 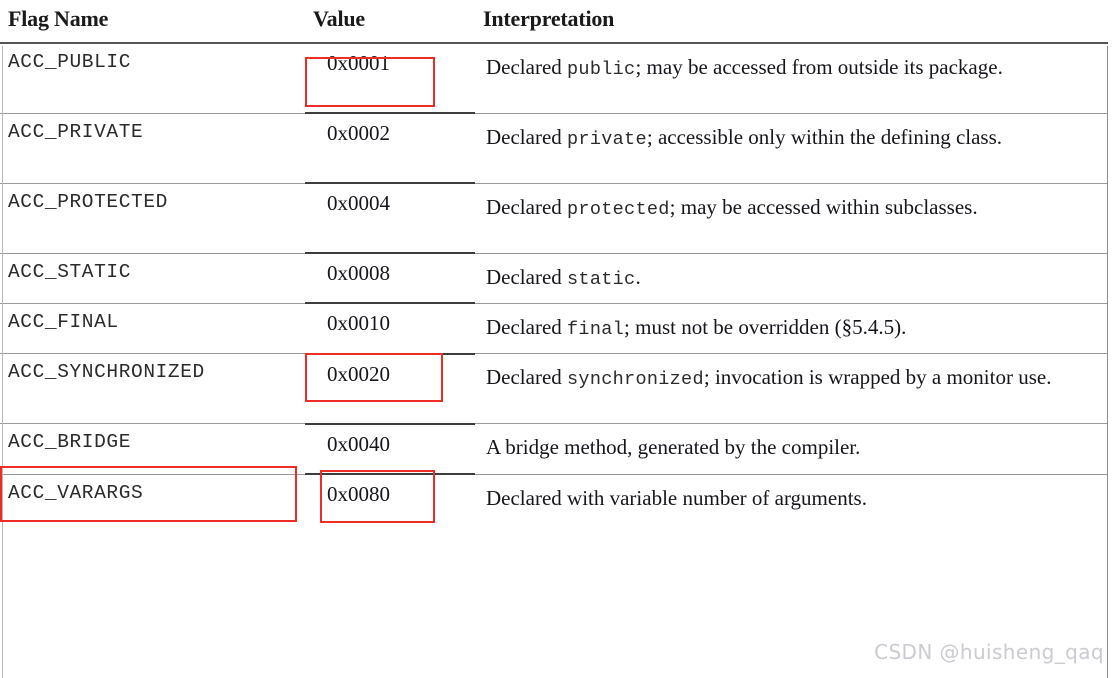 What do you see at coordinates (1107, 362) in the screenshot?
I see `table-right-border` at bounding box center [1107, 362].